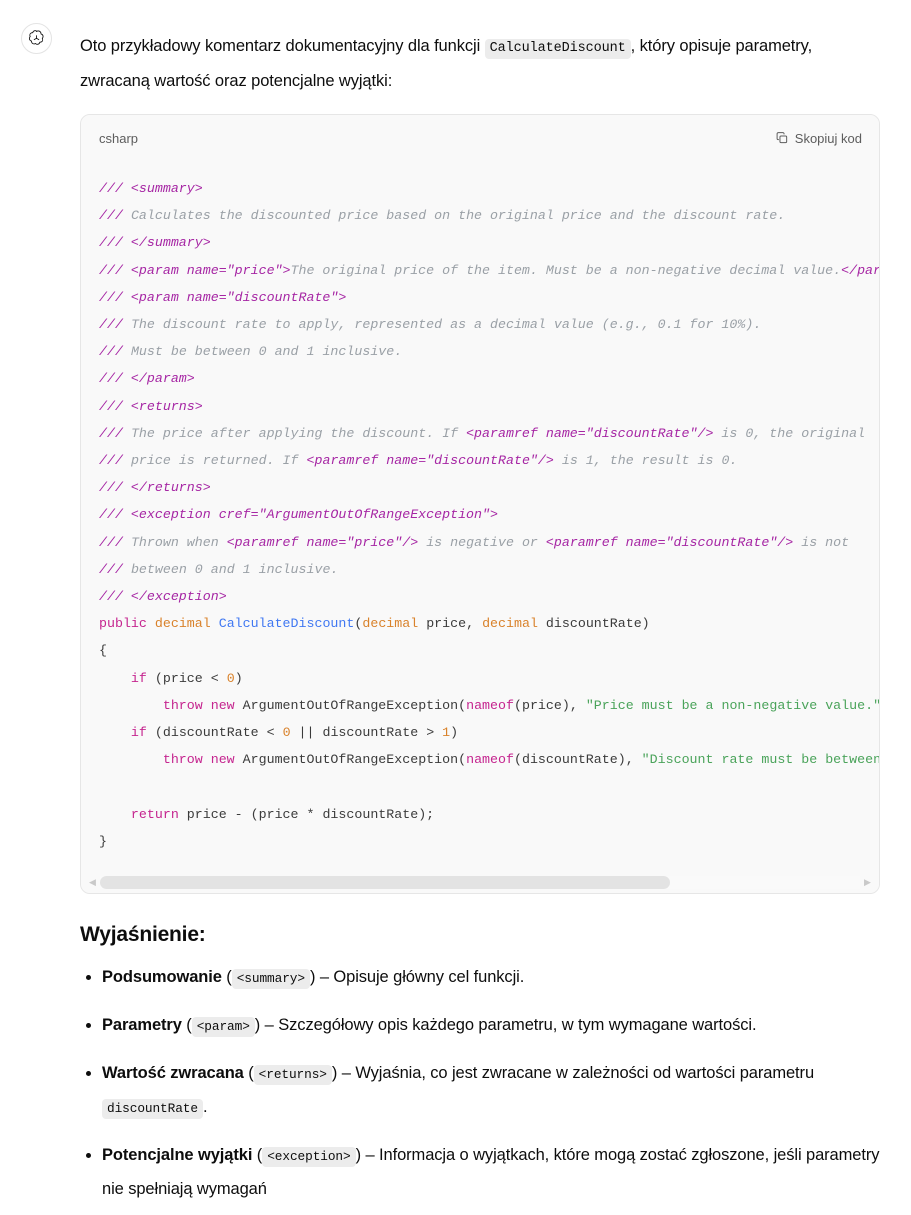  What do you see at coordinates (177, 1155) in the screenshot?
I see `explanation-term: Potencjalne wyjątki` at bounding box center [177, 1155].